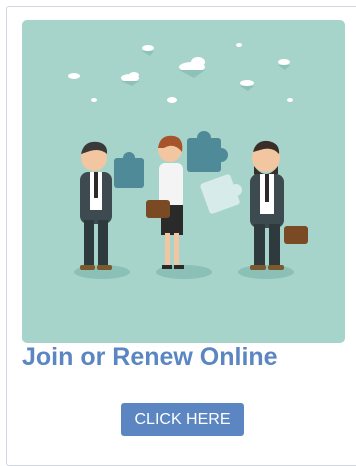  I want to click on click-here-button: CLICK HERE, so click(182, 419).